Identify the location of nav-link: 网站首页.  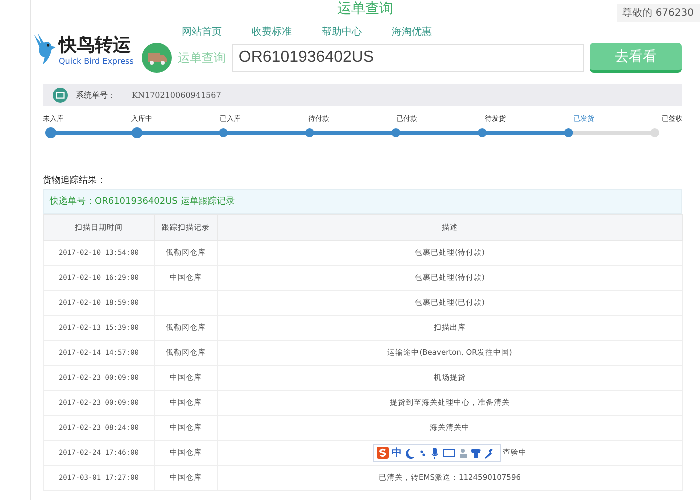
(202, 32).